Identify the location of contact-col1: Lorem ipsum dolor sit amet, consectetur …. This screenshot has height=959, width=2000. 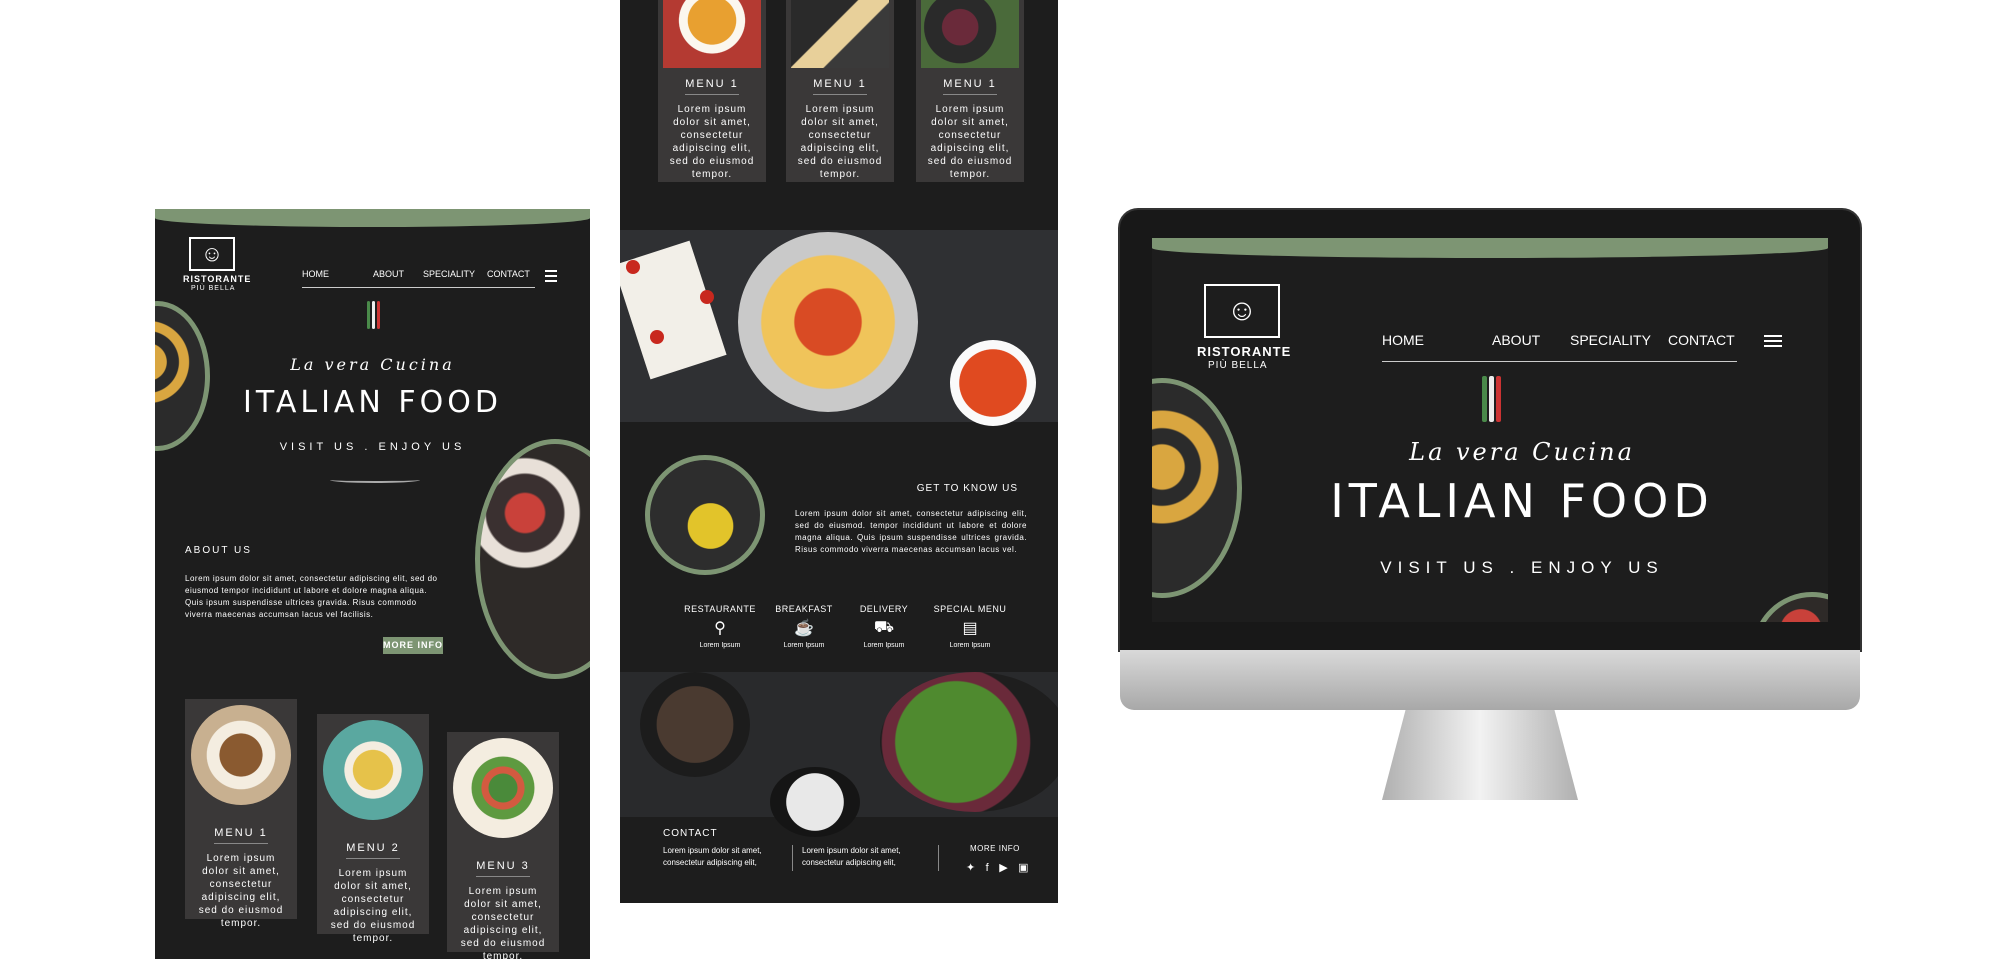
(712, 856).